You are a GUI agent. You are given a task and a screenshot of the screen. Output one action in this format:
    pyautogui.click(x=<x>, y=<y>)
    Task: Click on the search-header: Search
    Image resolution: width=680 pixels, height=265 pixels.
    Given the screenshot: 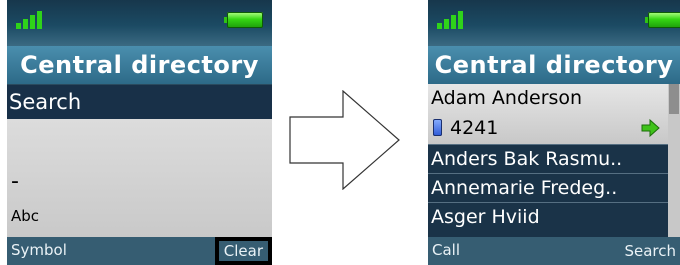 What is the action you would take?
    pyautogui.click(x=139, y=102)
    